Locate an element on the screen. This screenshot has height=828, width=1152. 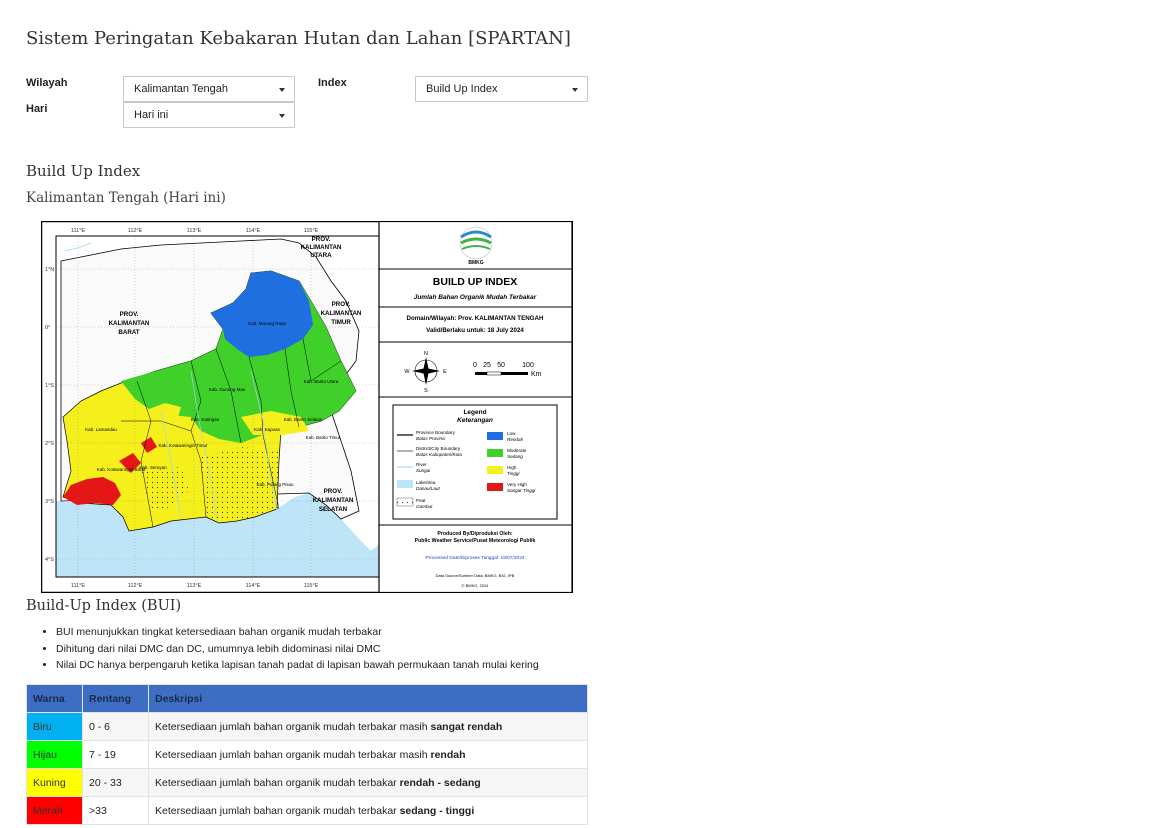
scale-label: 100 is located at coordinates (528, 365).